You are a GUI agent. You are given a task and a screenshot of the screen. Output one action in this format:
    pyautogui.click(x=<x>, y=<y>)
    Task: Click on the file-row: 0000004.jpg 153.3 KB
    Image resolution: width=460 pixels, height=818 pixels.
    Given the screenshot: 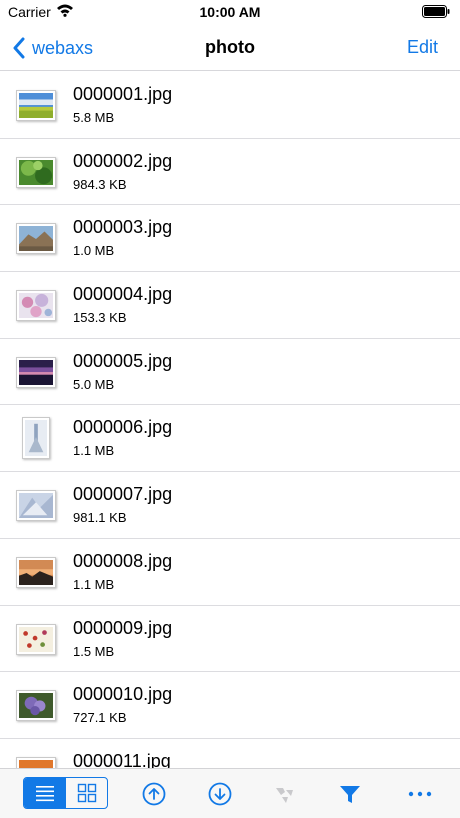 What is the action you would take?
    pyautogui.click(x=230, y=305)
    